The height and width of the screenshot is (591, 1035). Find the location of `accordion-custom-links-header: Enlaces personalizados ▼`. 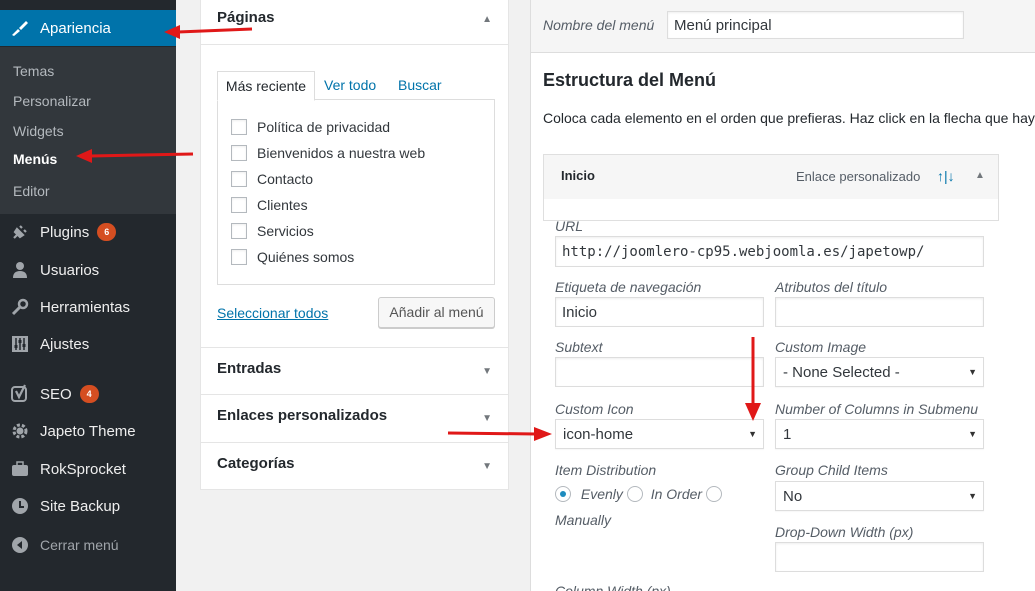

accordion-custom-links-header: Enlaces personalizados ▼ is located at coordinates (354, 415).